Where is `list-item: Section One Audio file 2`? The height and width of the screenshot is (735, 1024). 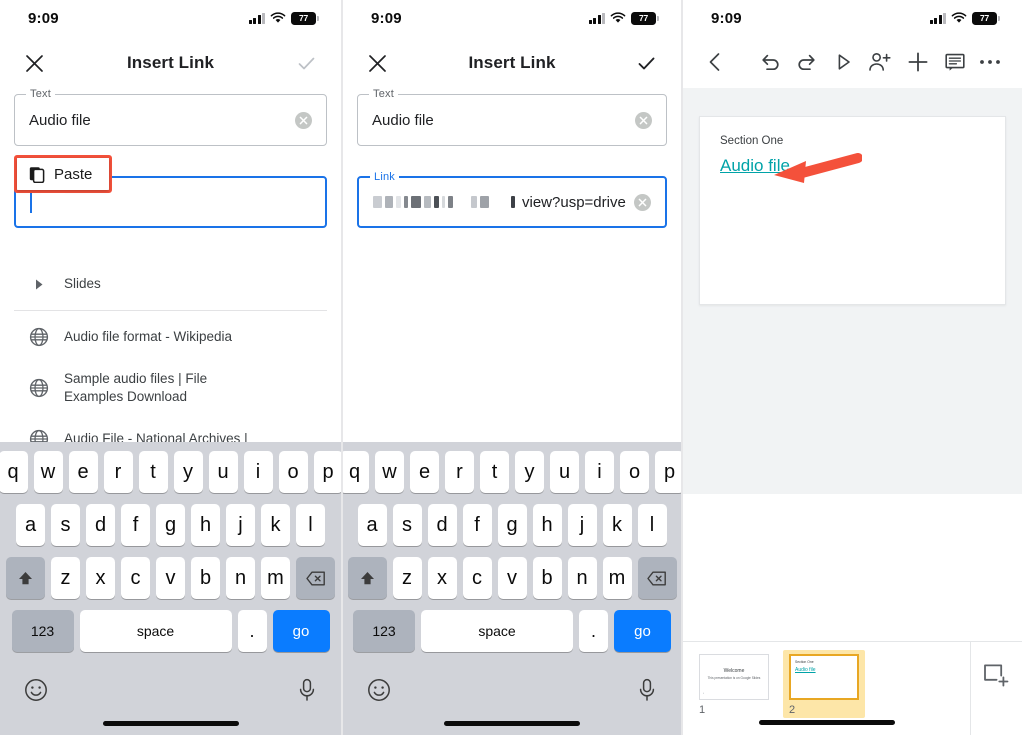 list-item: Section One Audio file 2 is located at coordinates (824, 684).